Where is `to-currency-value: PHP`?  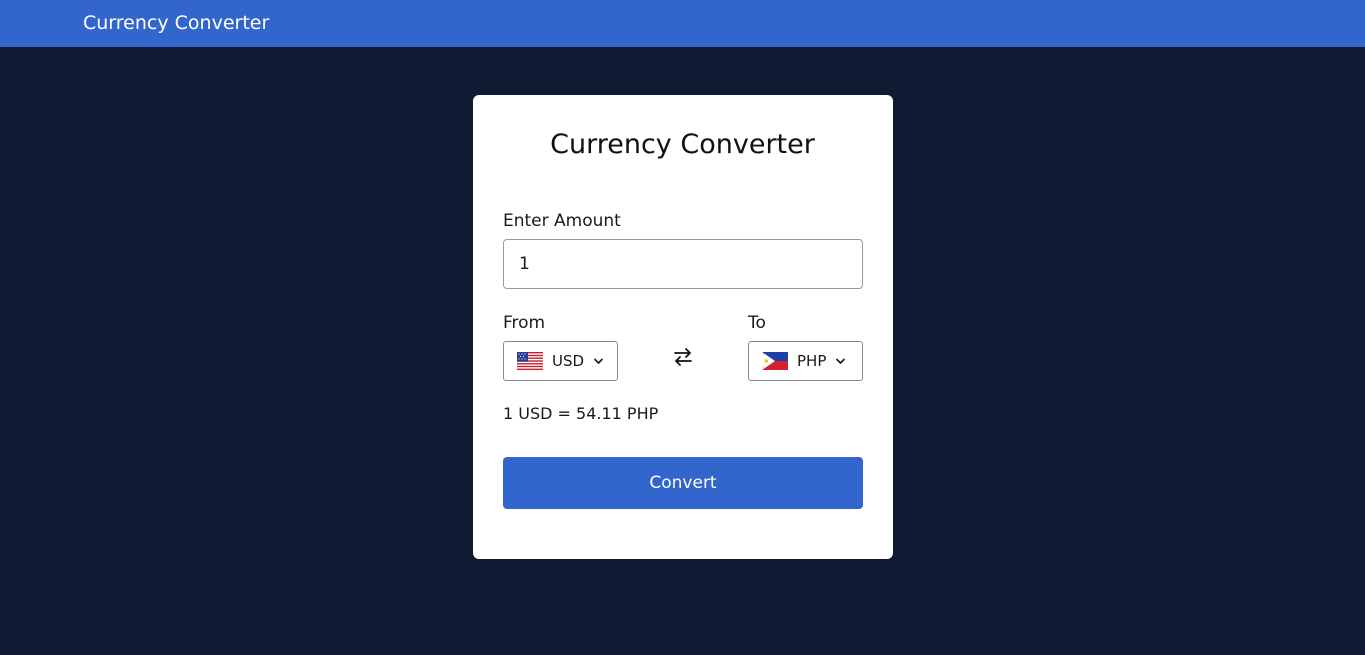 to-currency-value: PHP is located at coordinates (812, 361).